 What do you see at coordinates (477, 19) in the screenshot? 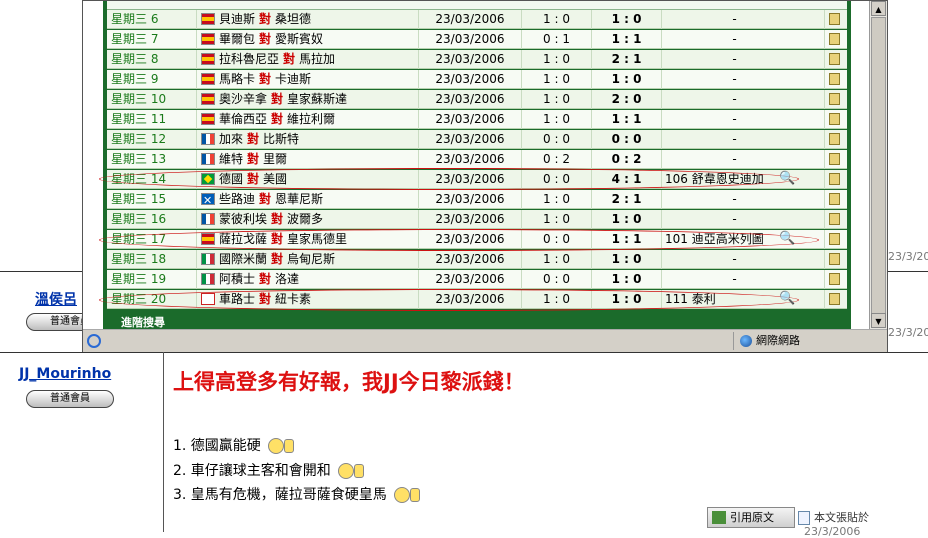
I see `result-row: 星期三 6 貝迪斯對桑坦德 23/03/2006 1 : 01 : 0-` at bounding box center [477, 19].